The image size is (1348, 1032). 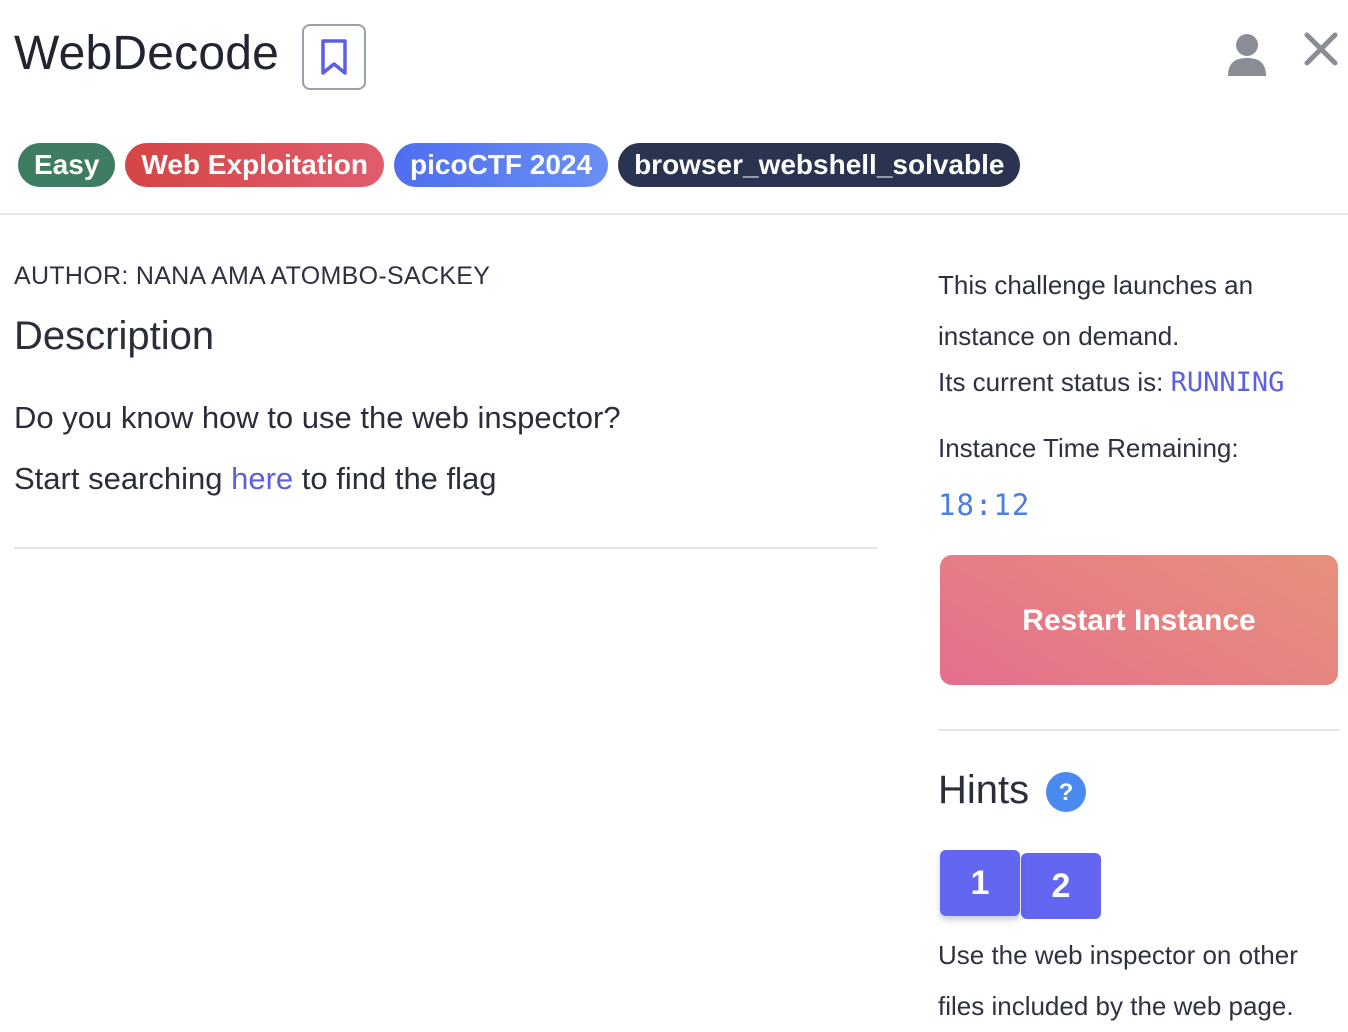 What do you see at coordinates (501, 165) in the screenshot?
I see `event-badge: picoCTF 2024` at bounding box center [501, 165].